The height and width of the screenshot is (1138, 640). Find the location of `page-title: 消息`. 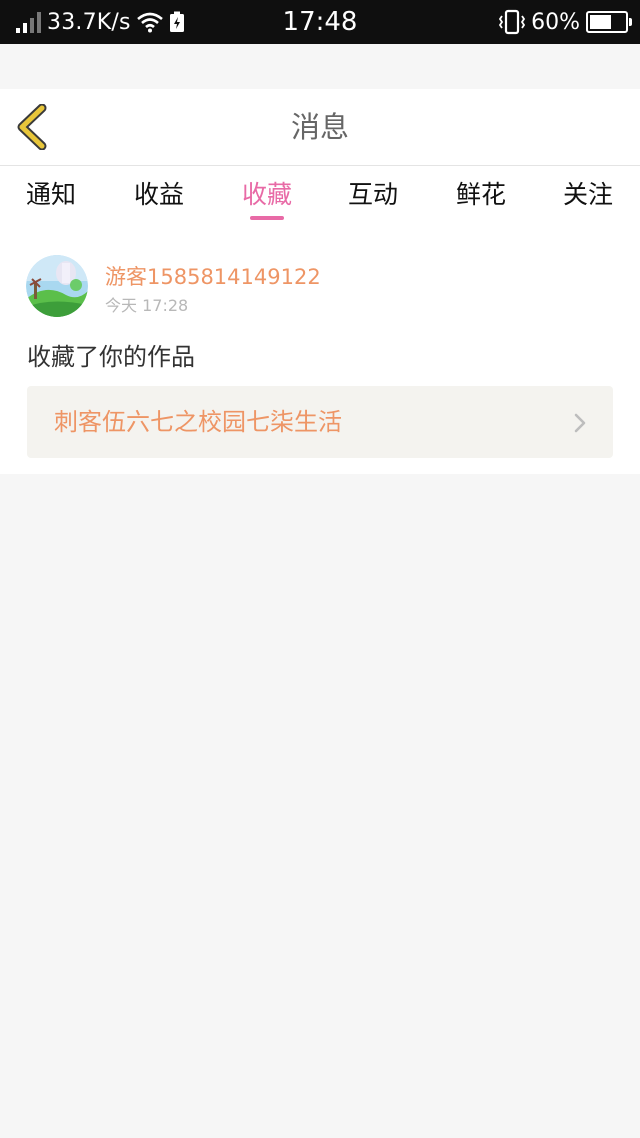

page-title: 消息 is located at coordinates (319, 127).